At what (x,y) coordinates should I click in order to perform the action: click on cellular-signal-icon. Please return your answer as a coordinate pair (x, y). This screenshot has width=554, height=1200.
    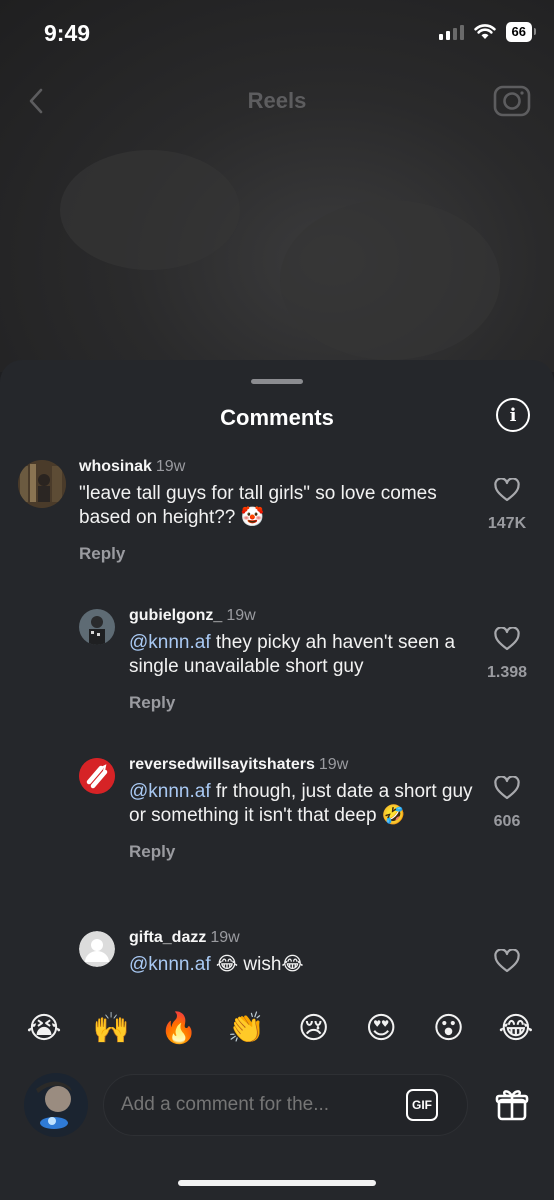
    Looking at the image, I should click on (451, 32).